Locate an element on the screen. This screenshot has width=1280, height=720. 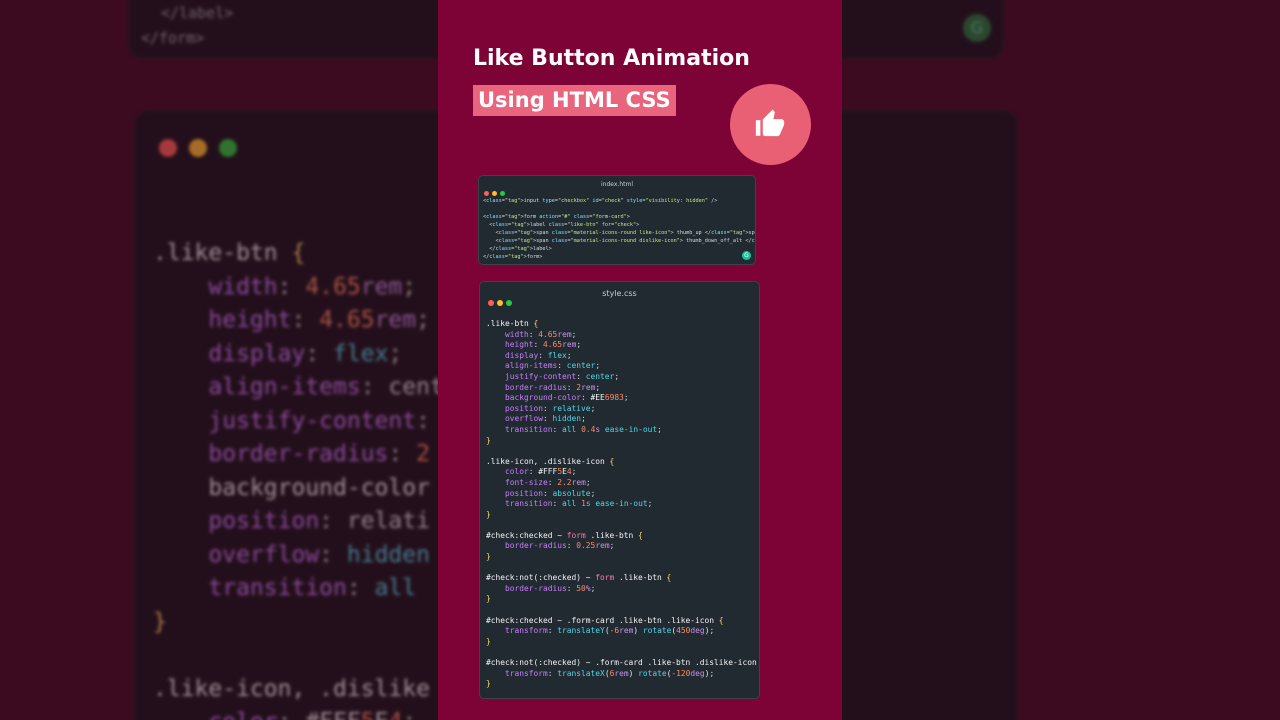
code-line: .like-icon, .dislike-icon { is located at coordinates (550, 461).